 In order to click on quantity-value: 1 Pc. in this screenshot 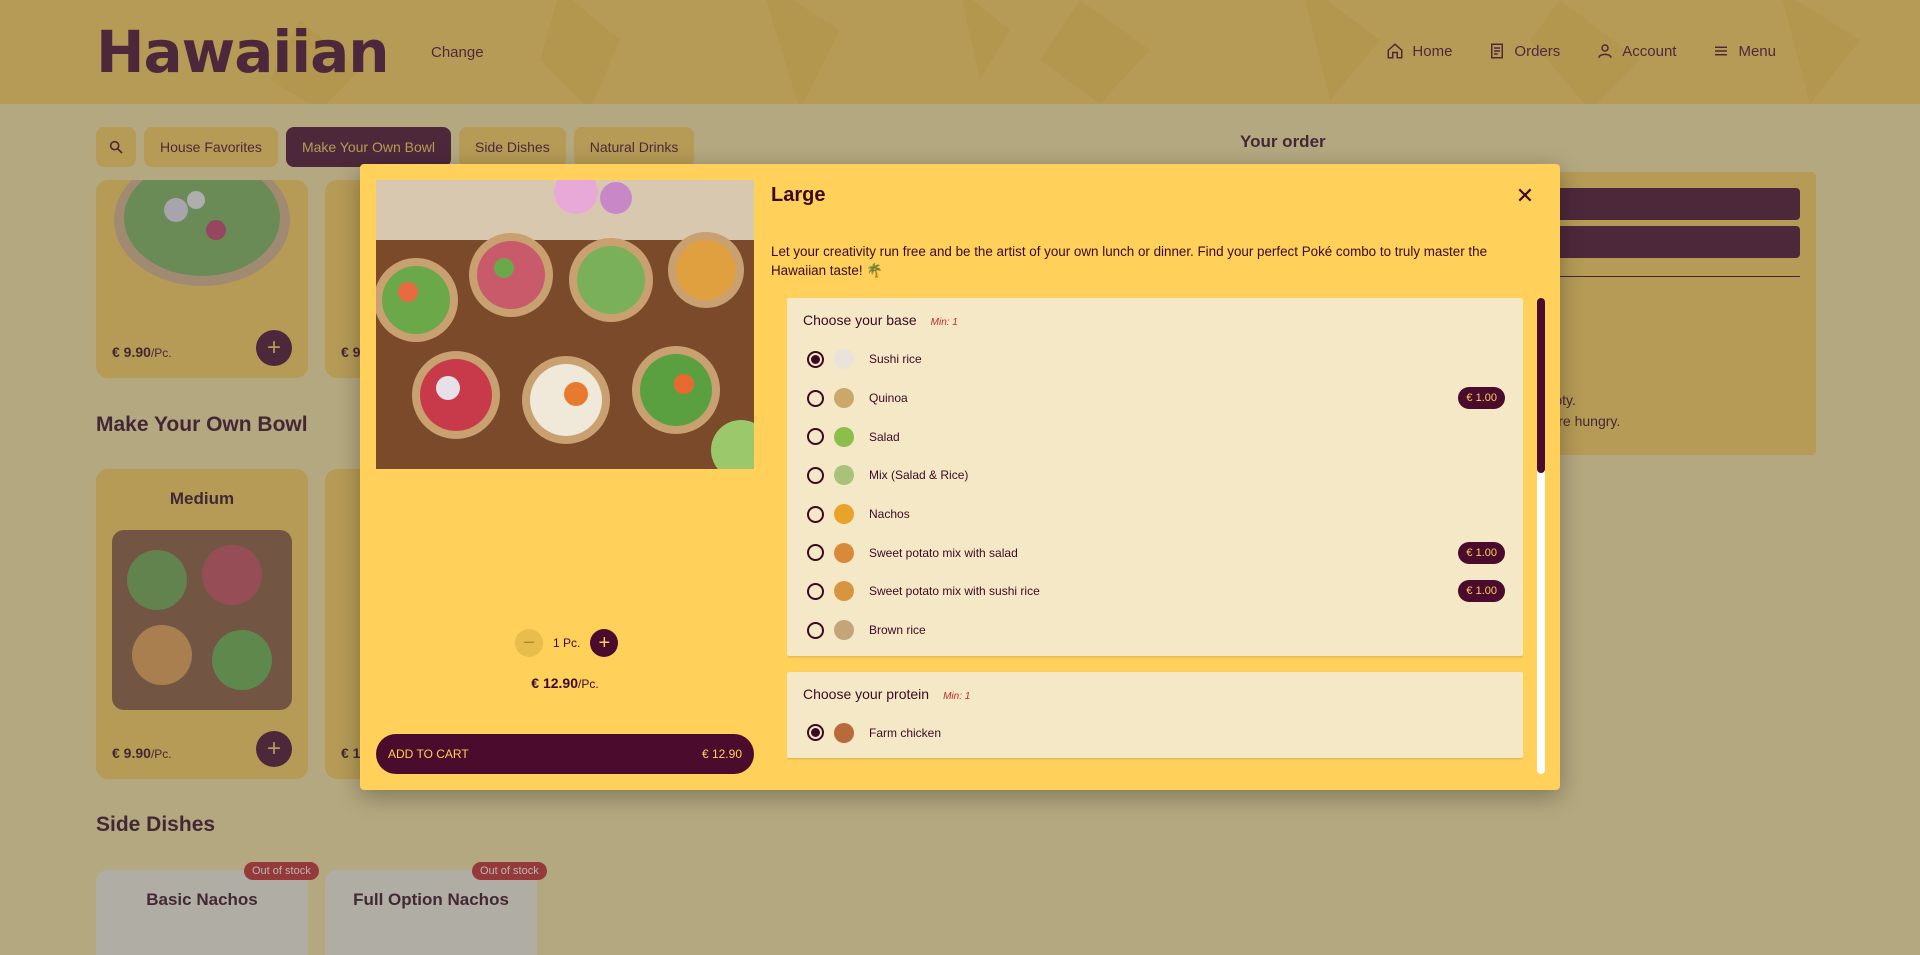, I will do `click(567, 643)`.